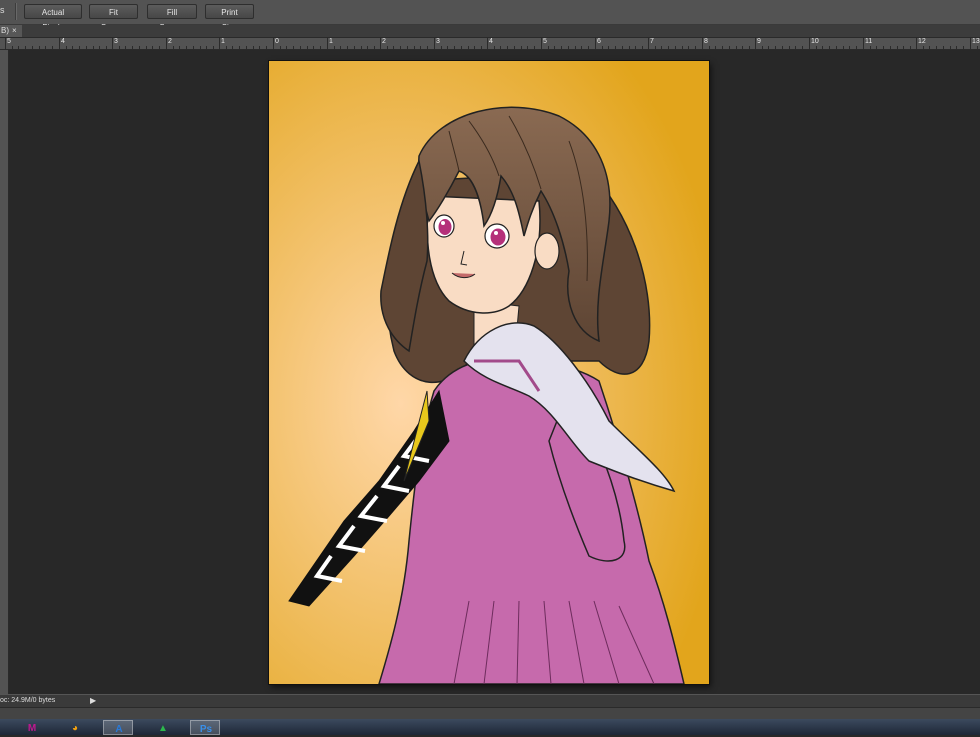 The width and height of the screenshot is (980, 737). I want to click on close-icon: ×, so click(14, 31).